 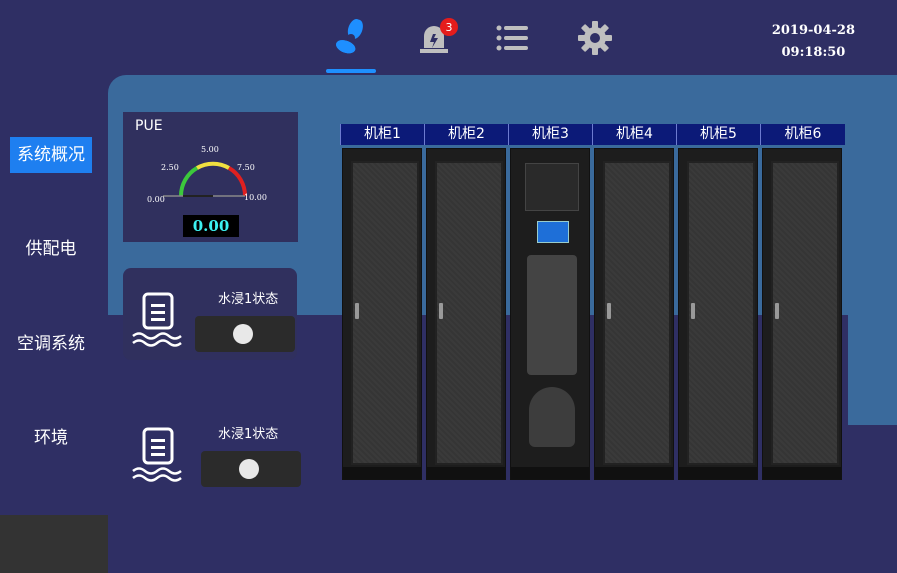 What do you see at coordinates (54, 324) in the screenshot?
I see `sidebar: 系统概况 供配电 空调系统 环境` at bounding box center [54, 324].